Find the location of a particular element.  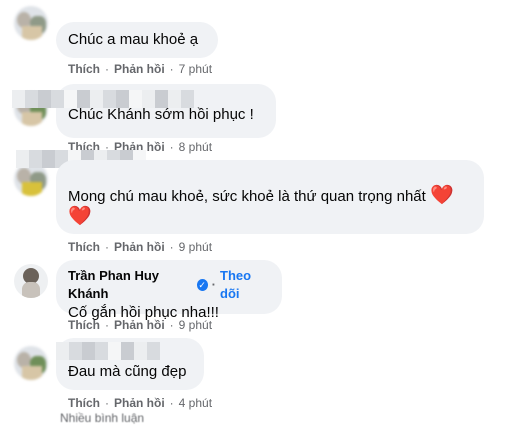

comment-text: Chúc Khánh sớm hồi phục ! is located at coordinates (161, 114).